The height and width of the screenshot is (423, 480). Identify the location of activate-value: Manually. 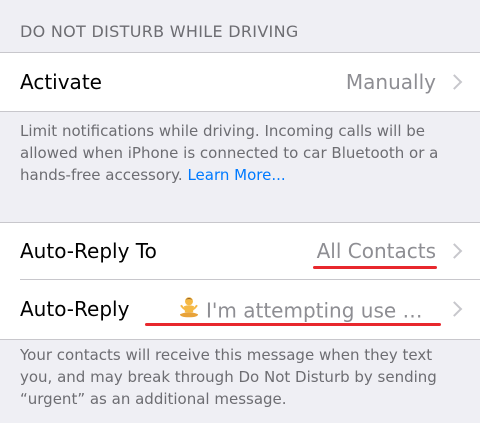
(390, 82).